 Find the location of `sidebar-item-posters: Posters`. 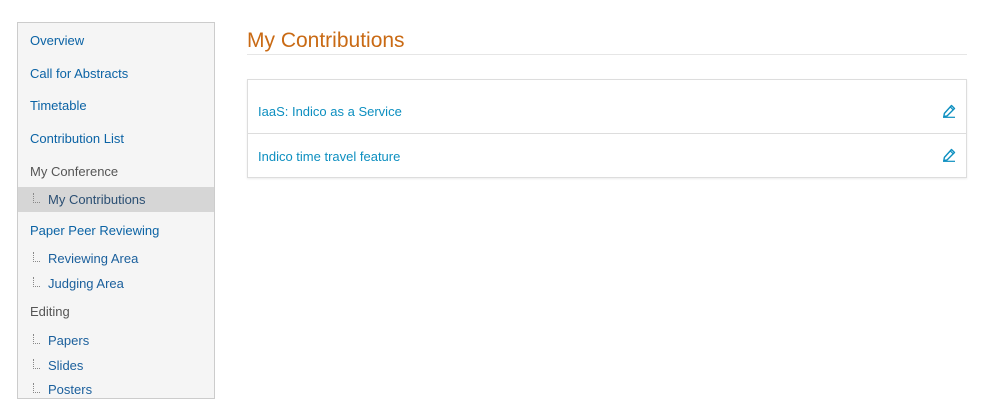

sidebar-item-posters: Posters is located at coordinates (116, 390).